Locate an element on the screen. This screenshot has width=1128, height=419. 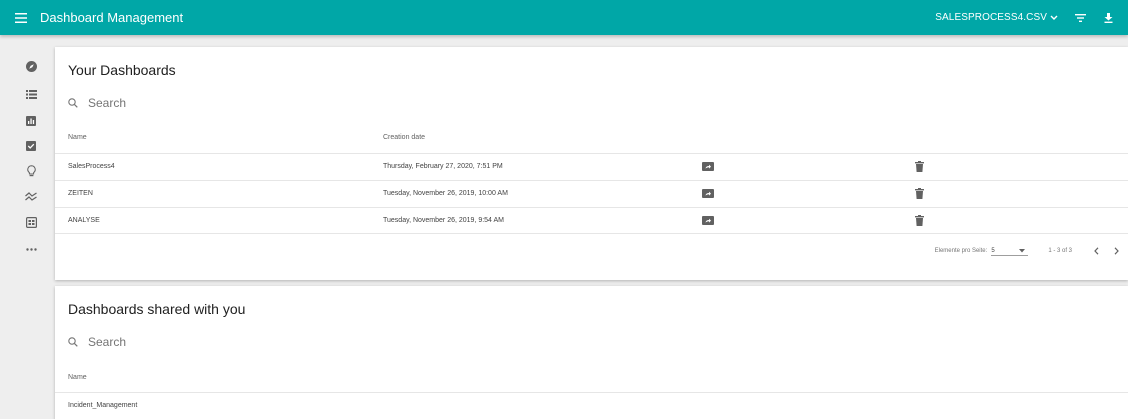
trend-icon is located at coordinates (31, 196).